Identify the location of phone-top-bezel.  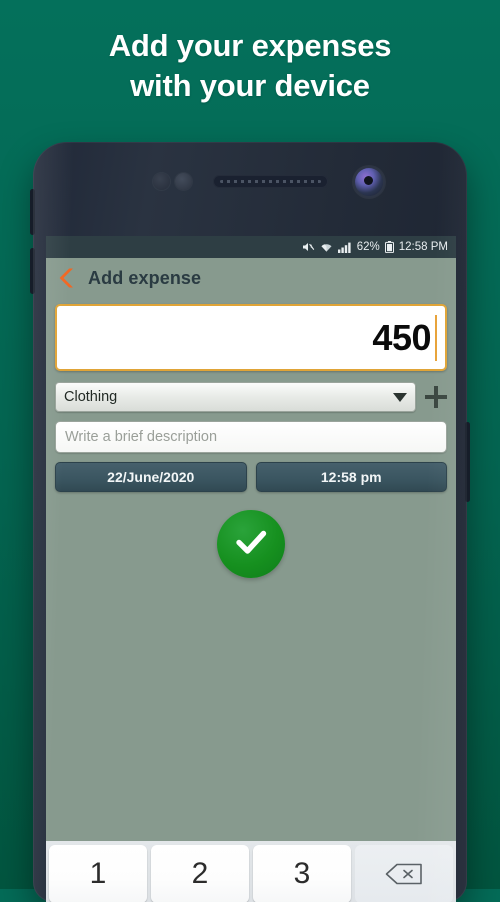
(250, 185).